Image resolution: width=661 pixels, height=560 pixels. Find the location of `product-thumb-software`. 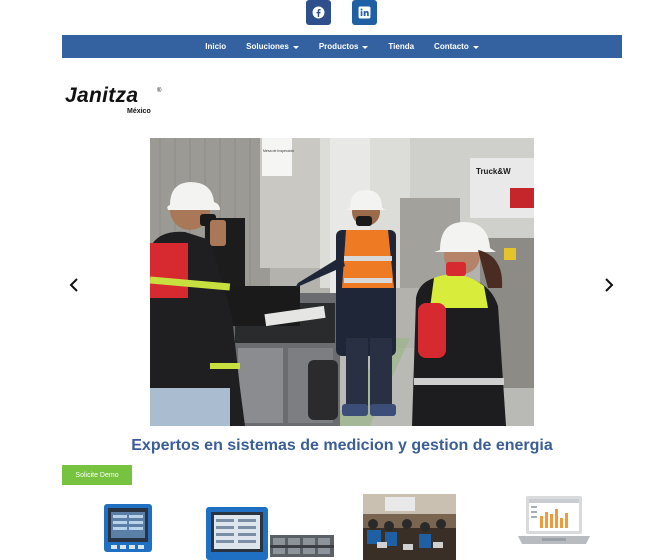

product-thumb-software is located at coordinates (552, 524).